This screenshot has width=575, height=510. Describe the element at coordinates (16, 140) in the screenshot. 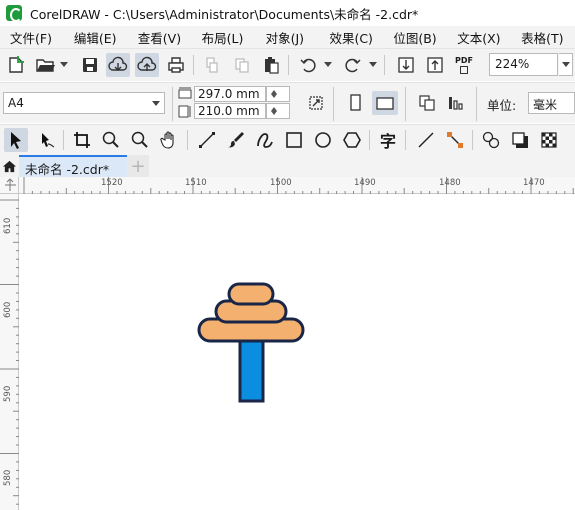

I see `pick-tool-icon` at that location.